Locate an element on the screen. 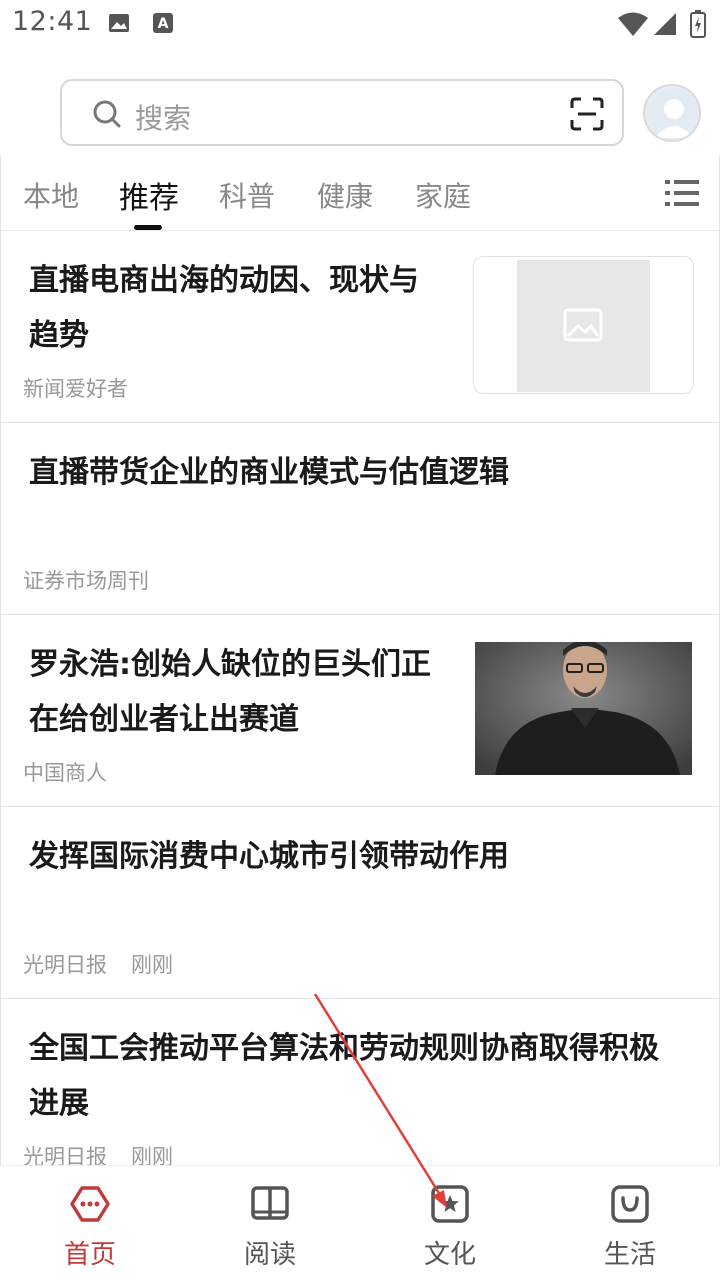 The height and width of the screenshot is (1280, 720). article-title: 罗永浩:创始人缺位的巨头们正 在给创业者让出赛道 is located at coordinates (230, 692).